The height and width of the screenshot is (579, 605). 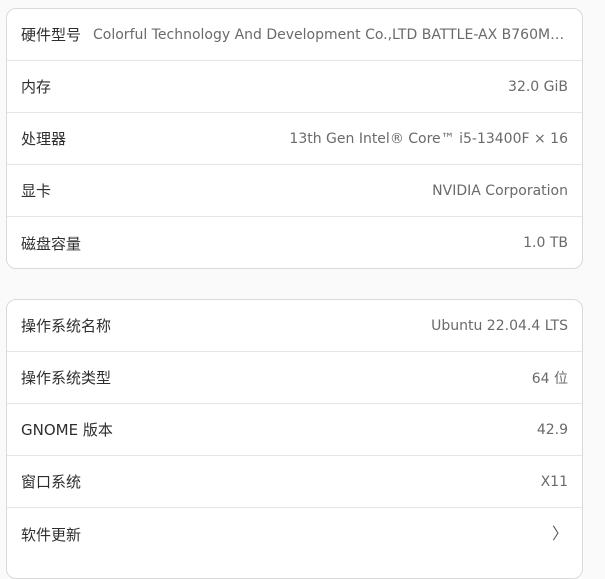 I want to click on disk-capacity-value: 1.0 TB, so click(x=545, y=243).